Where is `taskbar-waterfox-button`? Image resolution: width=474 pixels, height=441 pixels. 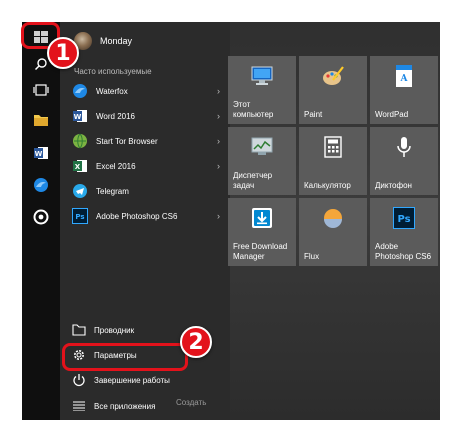 taskbar-waterfox-button is located at coordinates (41, 185).